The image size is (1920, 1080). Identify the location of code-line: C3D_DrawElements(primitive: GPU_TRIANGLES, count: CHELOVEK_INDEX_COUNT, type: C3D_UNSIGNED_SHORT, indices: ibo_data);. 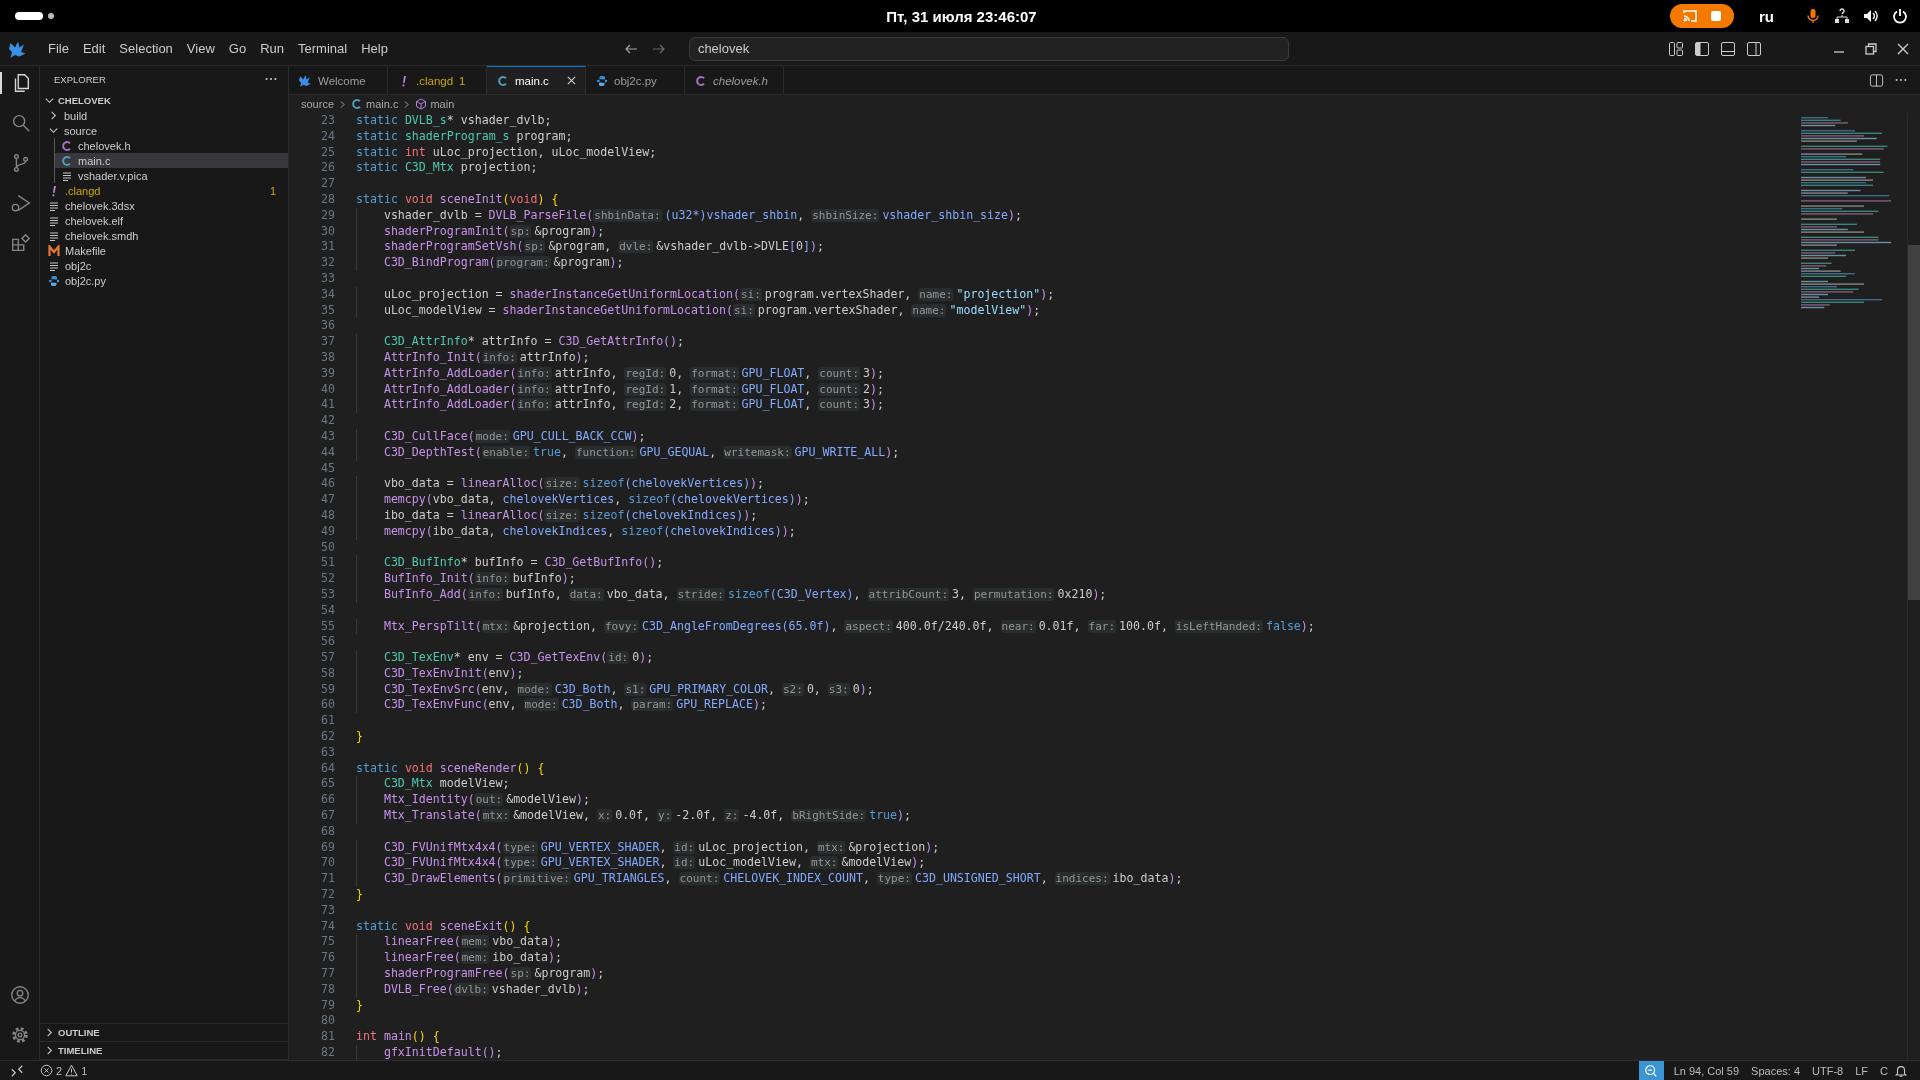
(769, 879).